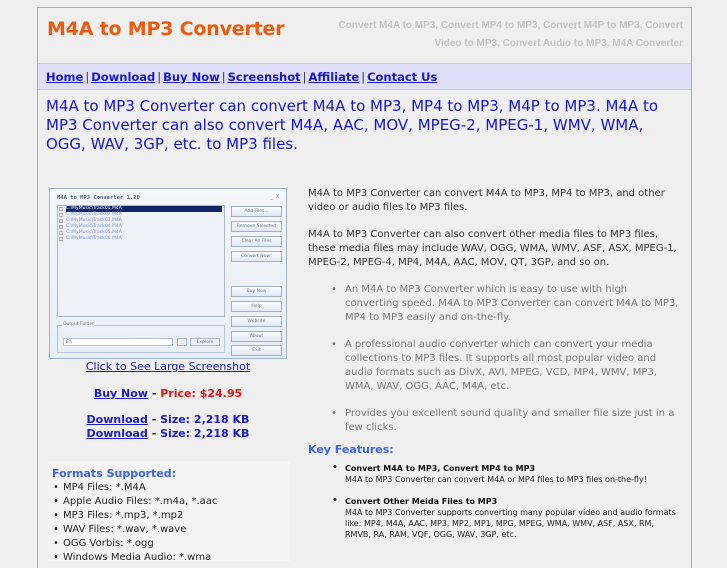  What do you see at coordinates (264, 77) in the screenshot?
I see `nav-screenshot: Screenshot` at bounding box center [264, 77].